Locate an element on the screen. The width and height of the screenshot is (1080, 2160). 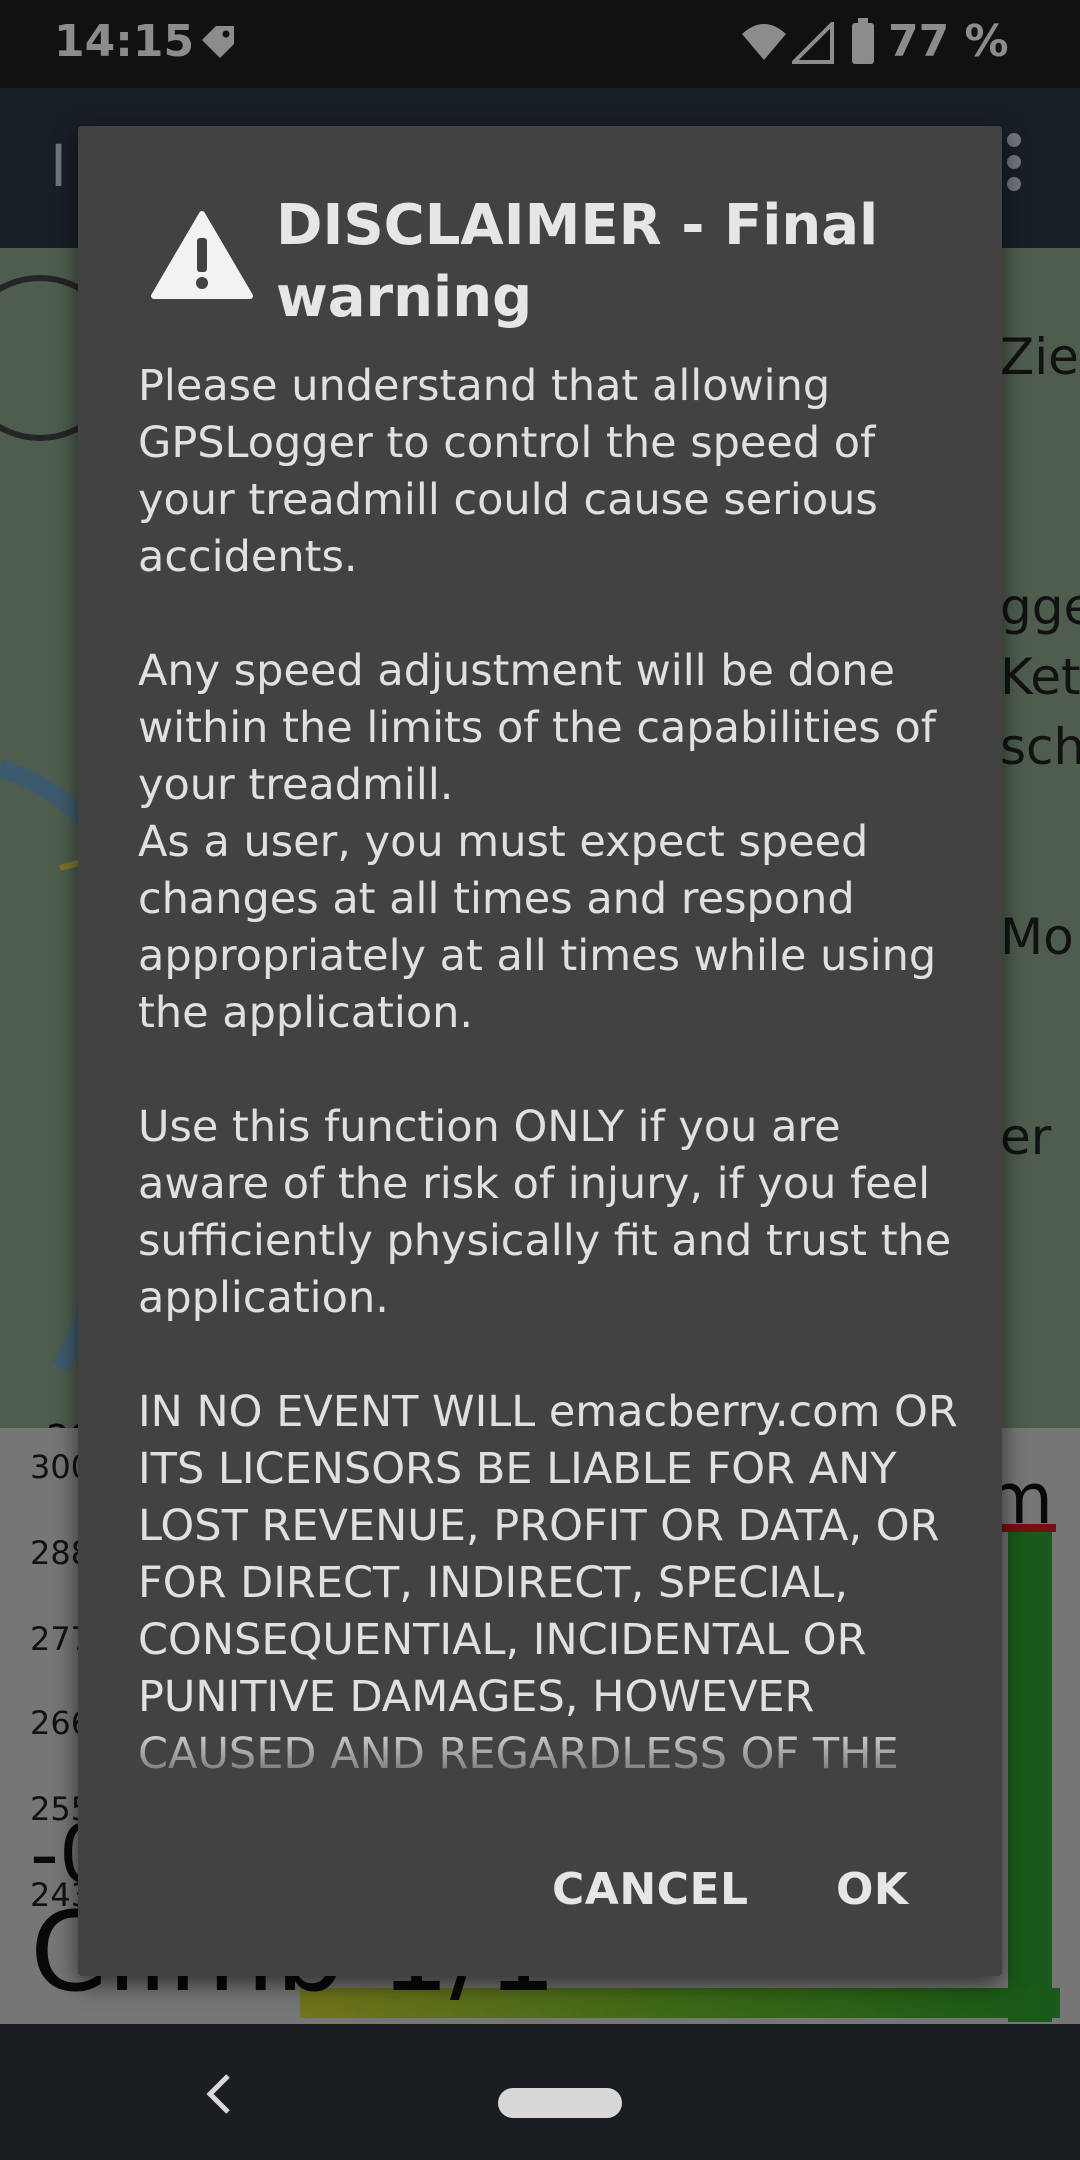
cancel-button: CANCEL is located at coordinates (650, 1889).